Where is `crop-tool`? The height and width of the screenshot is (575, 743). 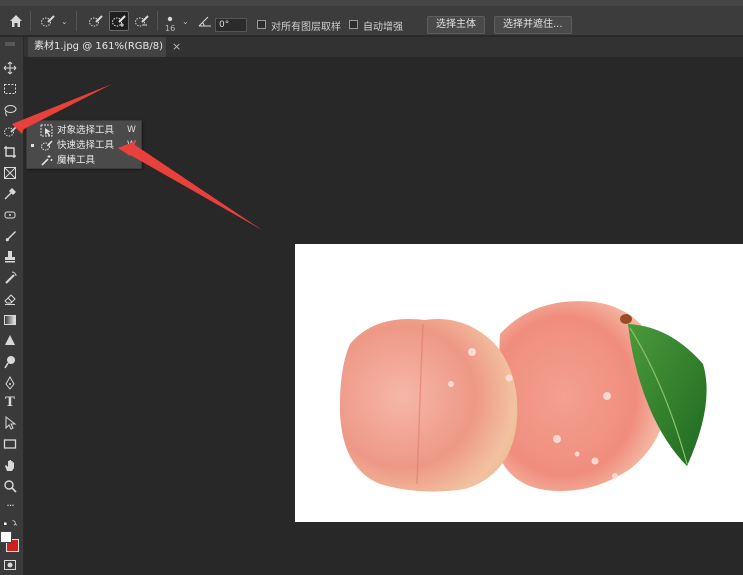
crop-tool is located at coordinates (10, 152).